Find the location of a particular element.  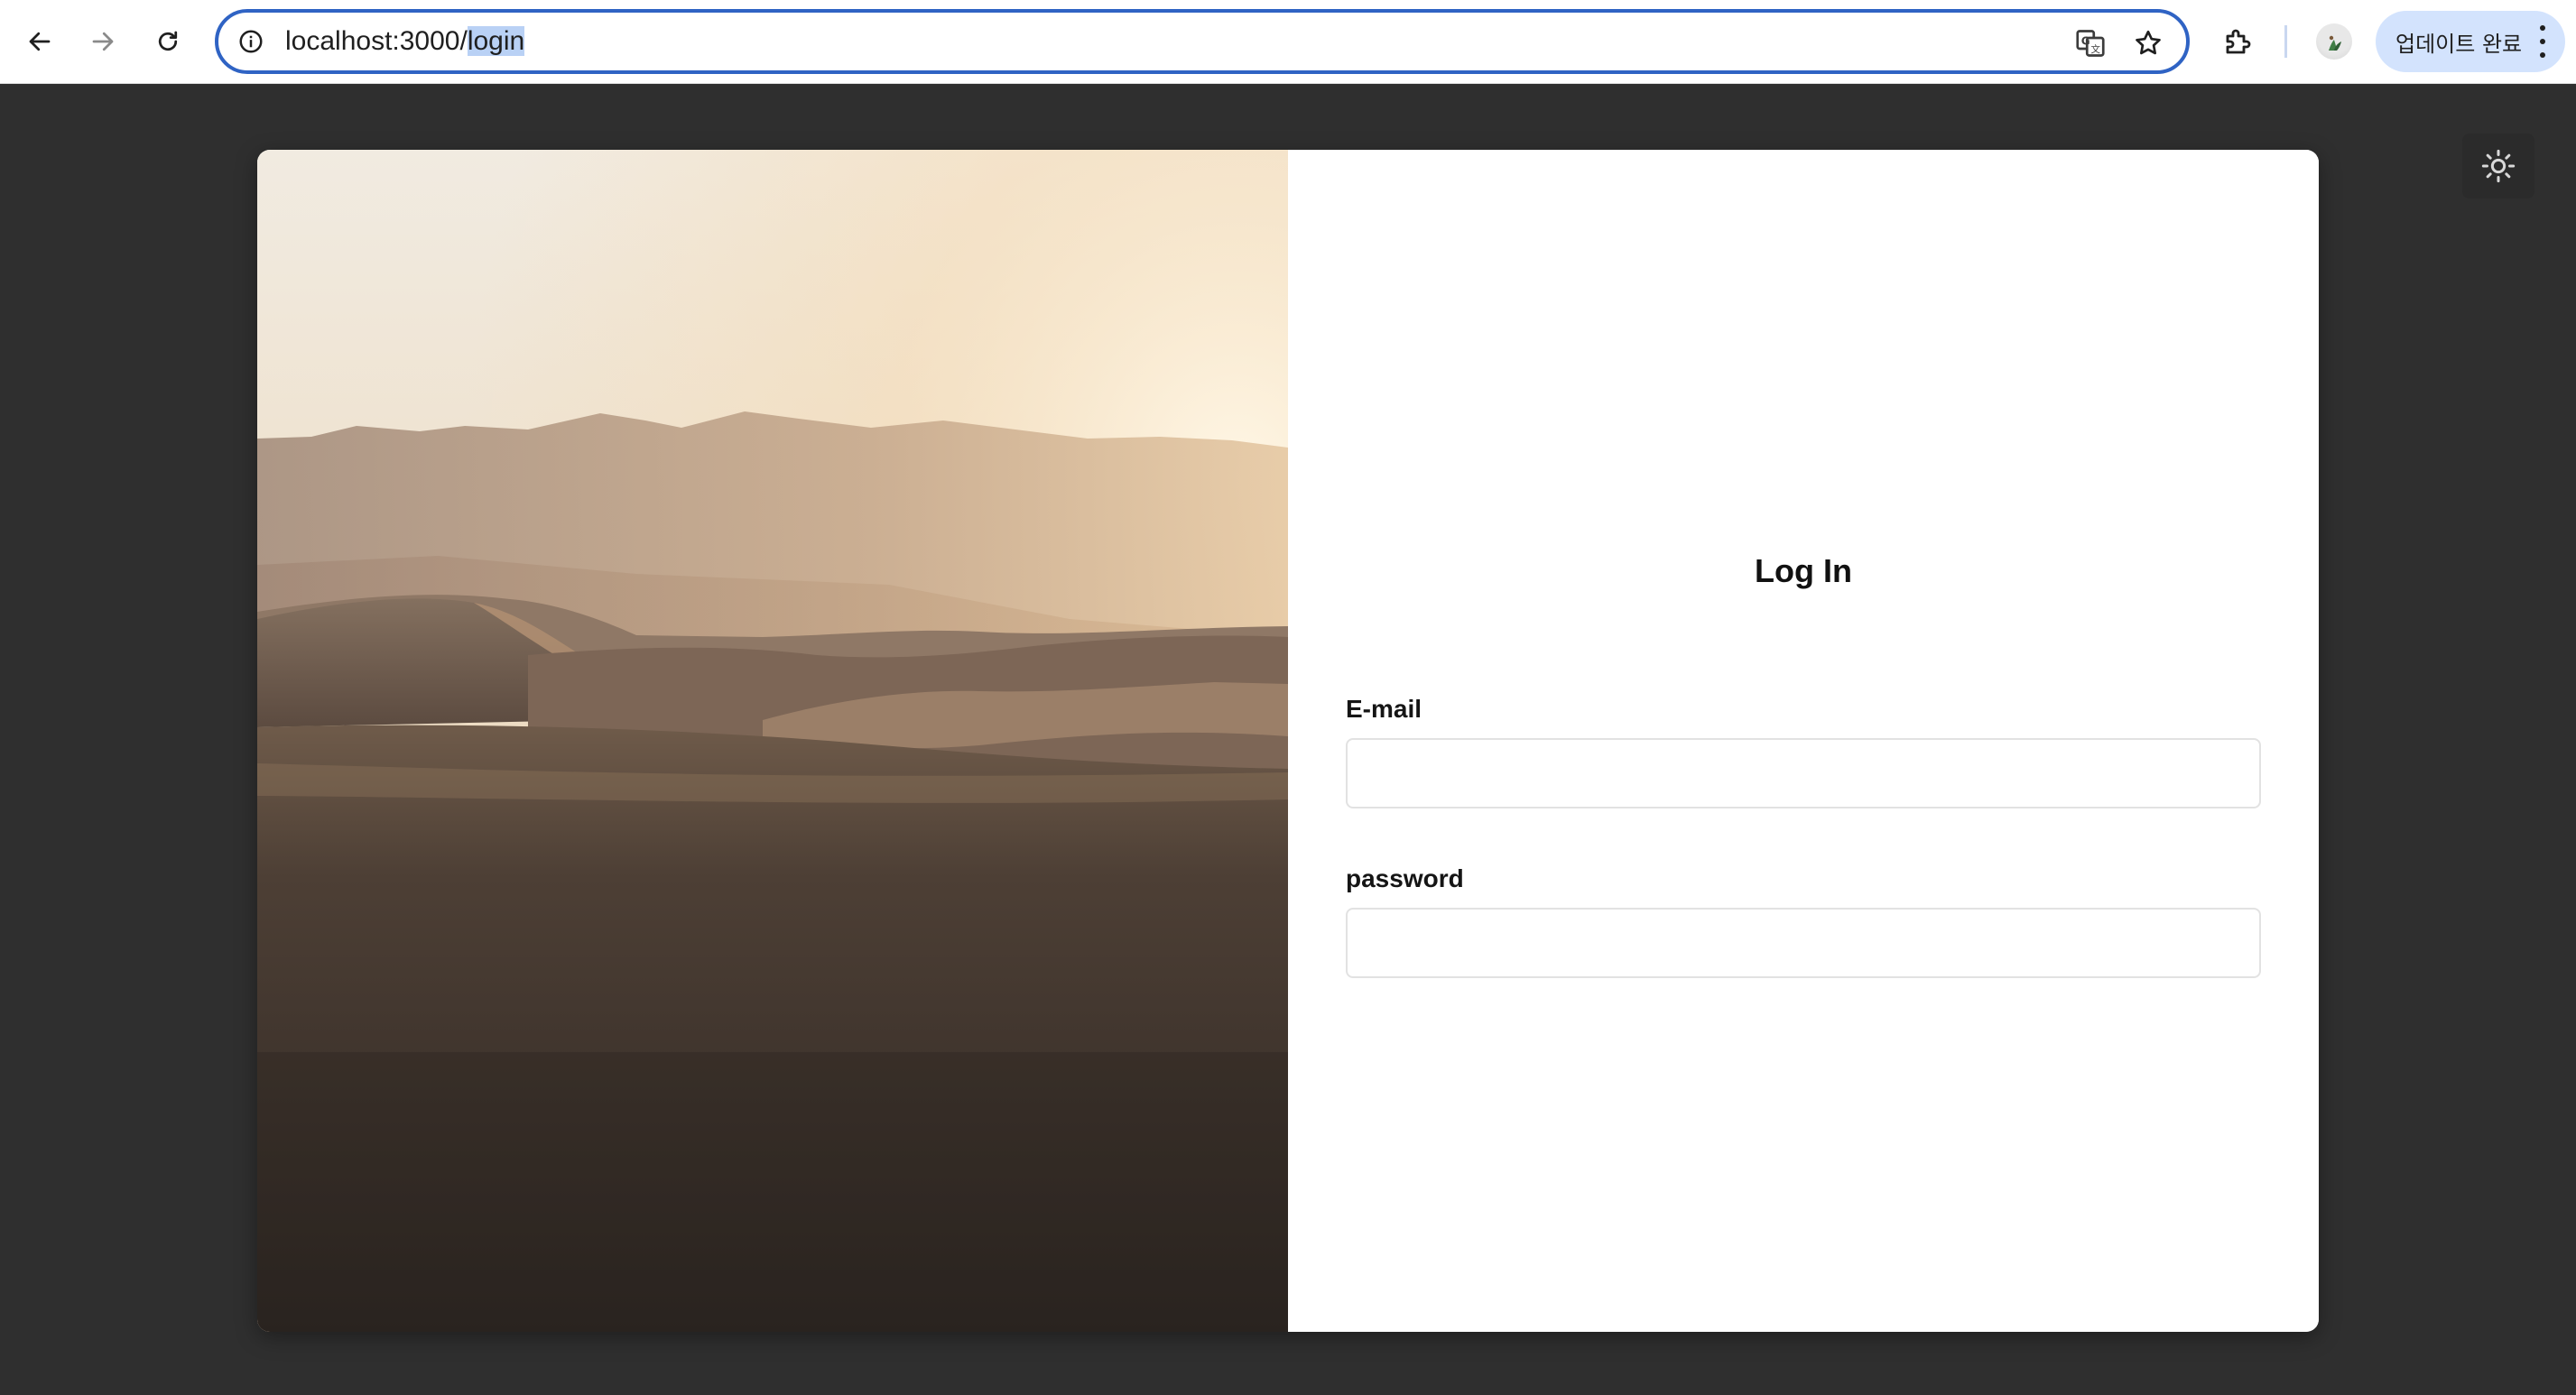

site-info-button is located at coordinates (251, 42).